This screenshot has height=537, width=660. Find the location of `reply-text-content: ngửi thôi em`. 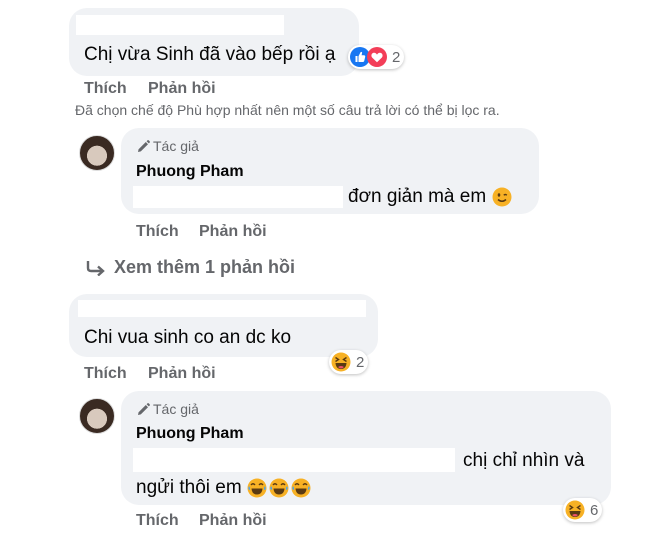

reply-text-content: ngửi thôi em is located at coordinates (189, 487).